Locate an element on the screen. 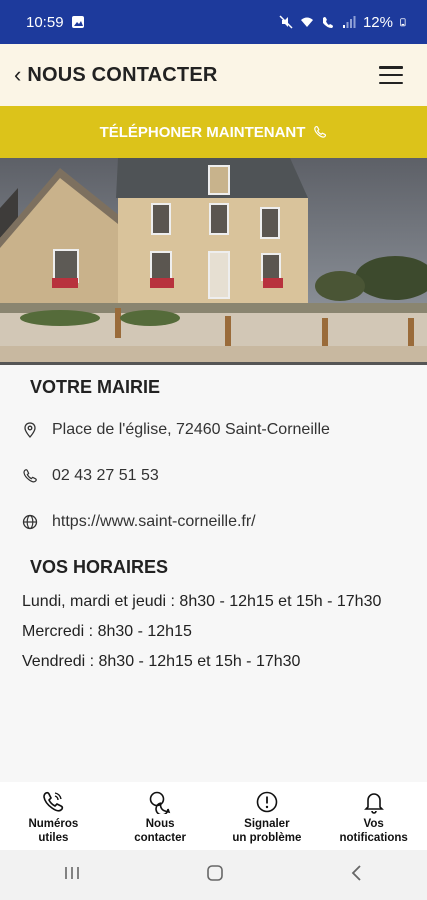 The image size is (427, 900). nav-nous-contacter: Nous contacter is located at coordinates (160, 817).